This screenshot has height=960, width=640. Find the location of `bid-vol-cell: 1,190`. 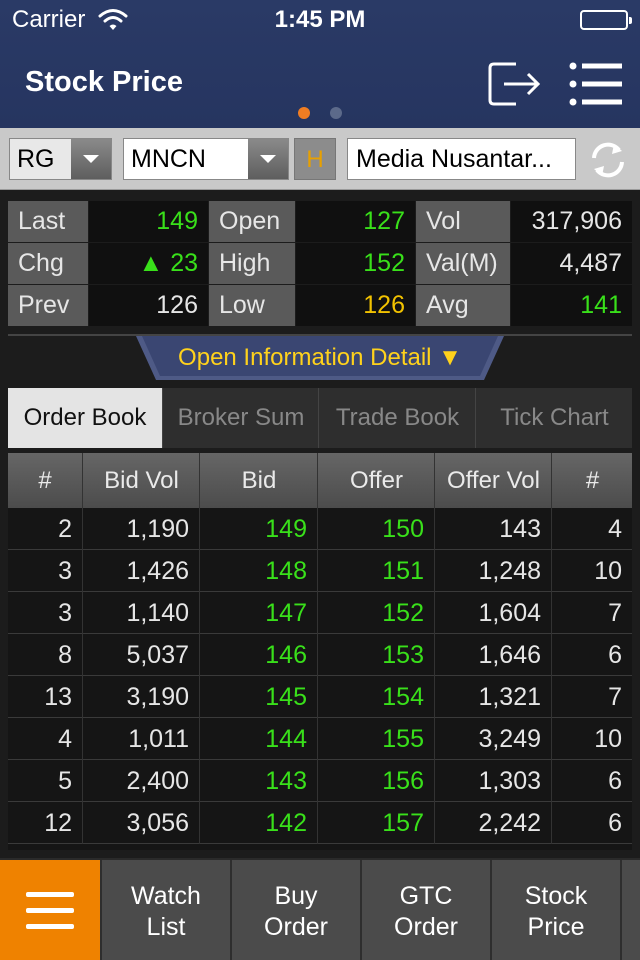

bid-vol-cell: 1,190 is located at coordinates (142, 529).